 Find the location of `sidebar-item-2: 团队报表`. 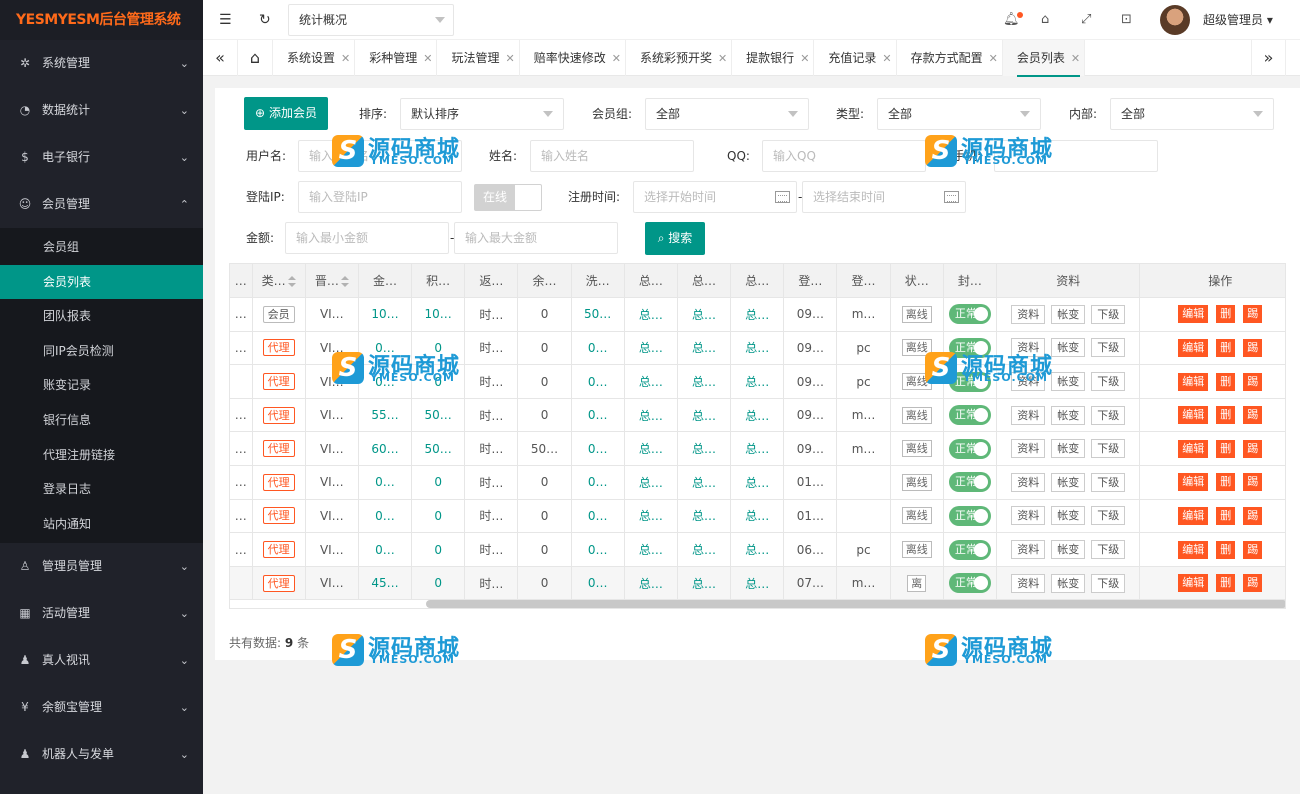

sidebar-item-2: 团队报表 is located at coordinates (101, 316).